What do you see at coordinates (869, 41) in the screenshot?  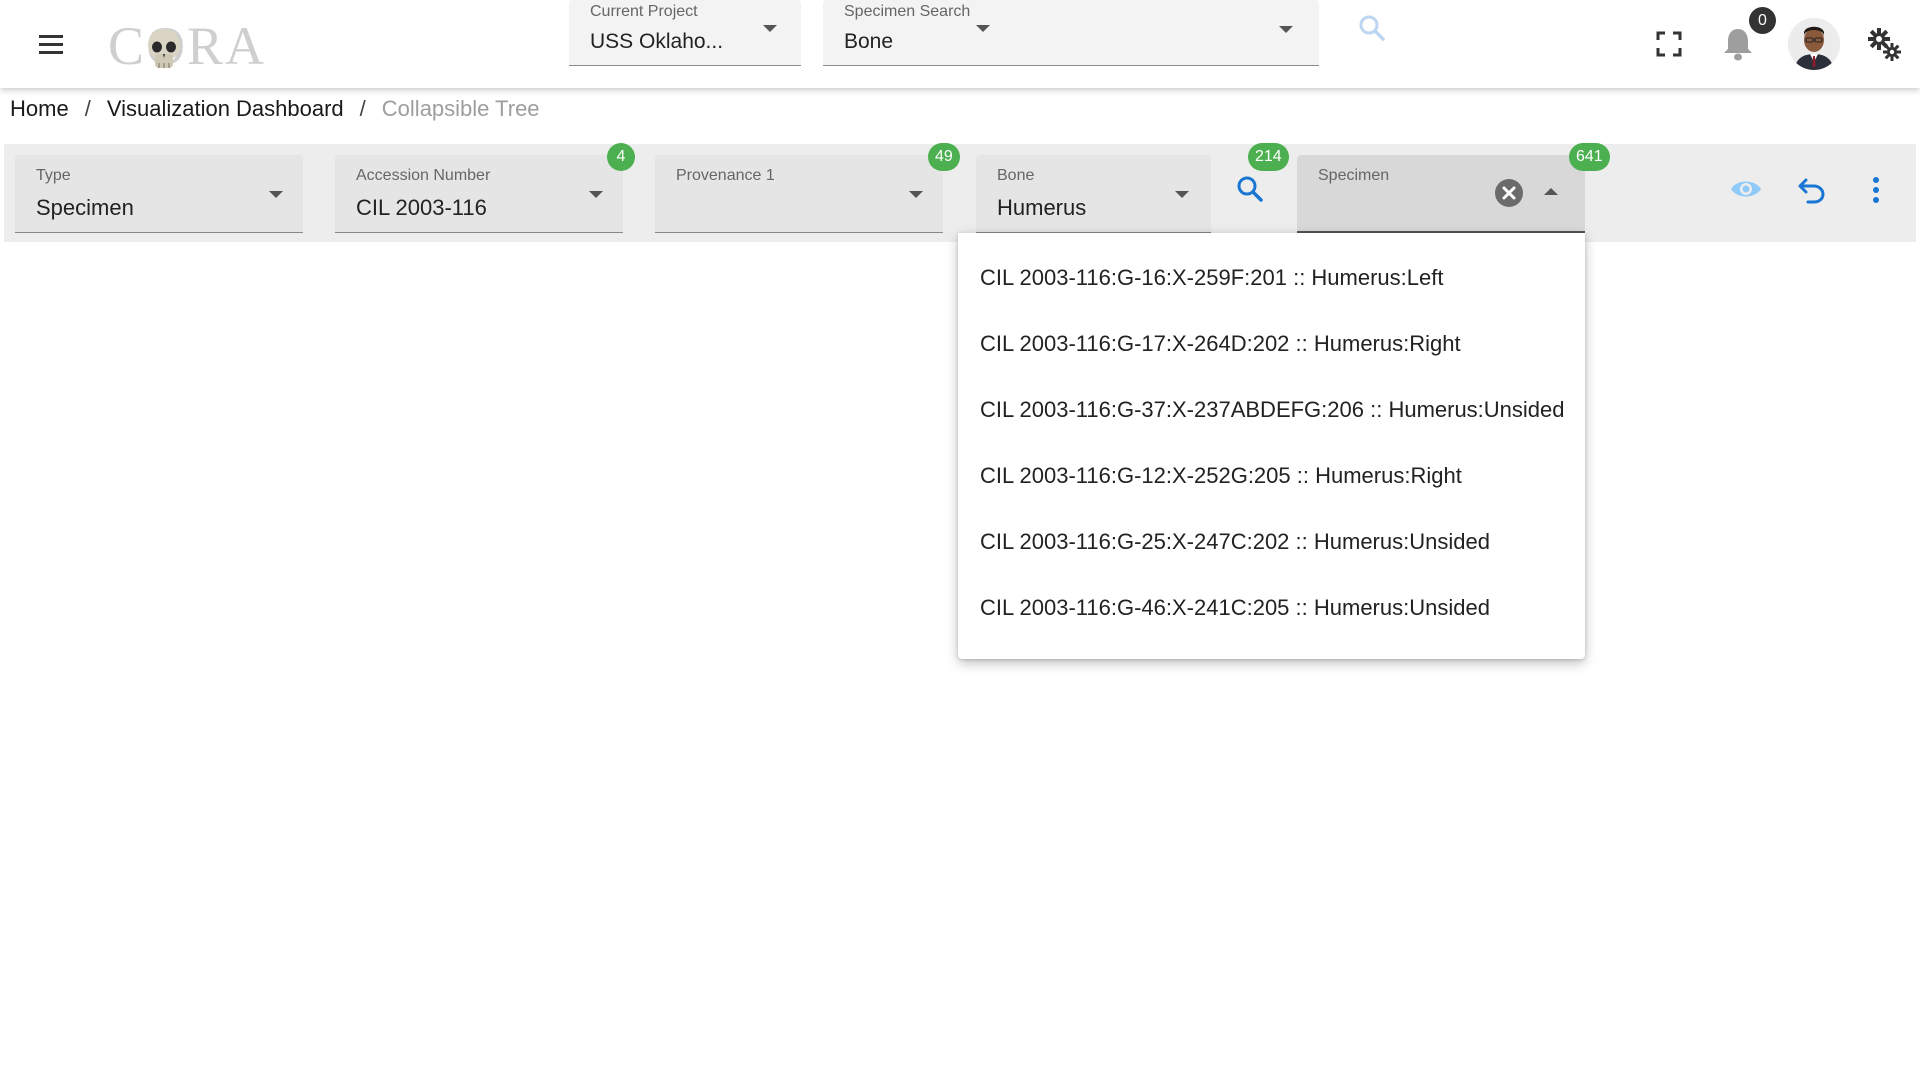 I see `specimen-search-value: Bone` at bounding box center [869, 41].